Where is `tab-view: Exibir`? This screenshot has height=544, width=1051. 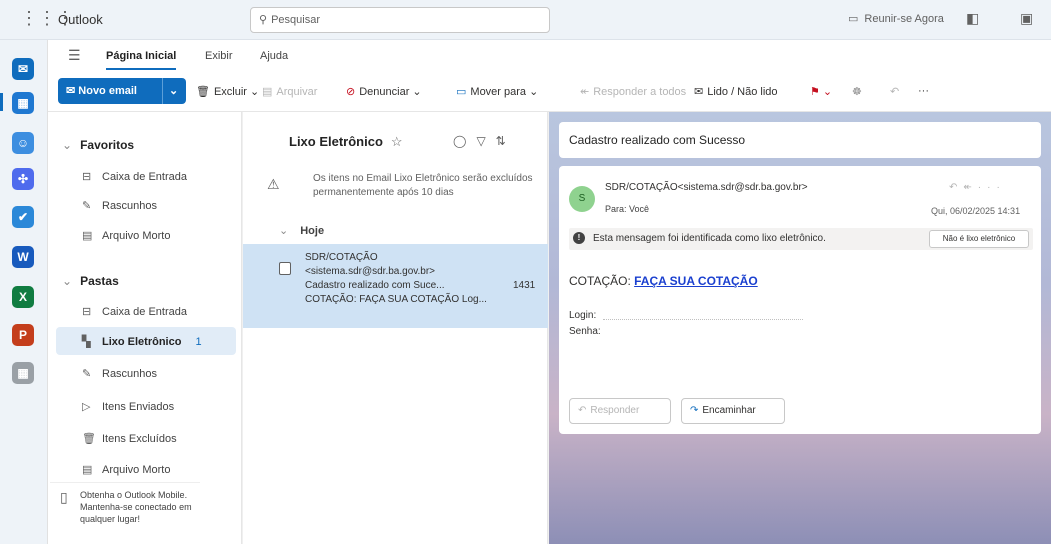
tab-view: Exibir is located at coordinates (219, 56).